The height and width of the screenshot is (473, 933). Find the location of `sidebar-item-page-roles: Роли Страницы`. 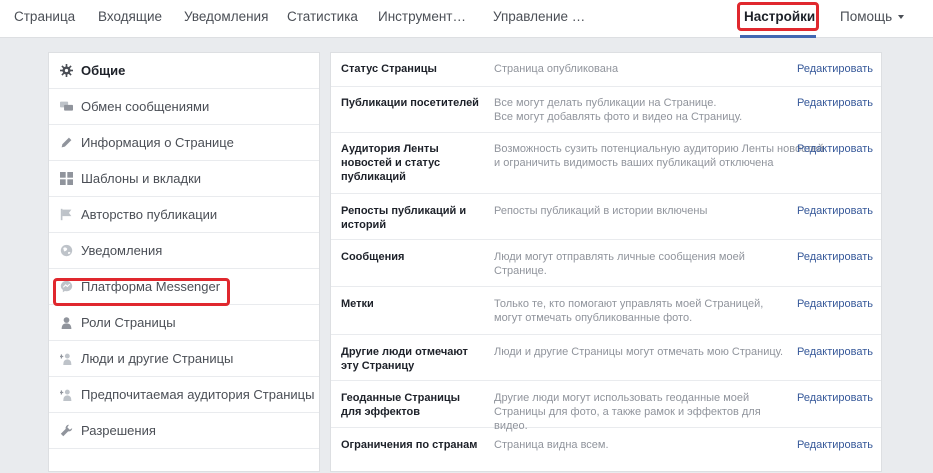

sidebar-item-page-roles: Роли Страницы is located at coordinates (184, 323).